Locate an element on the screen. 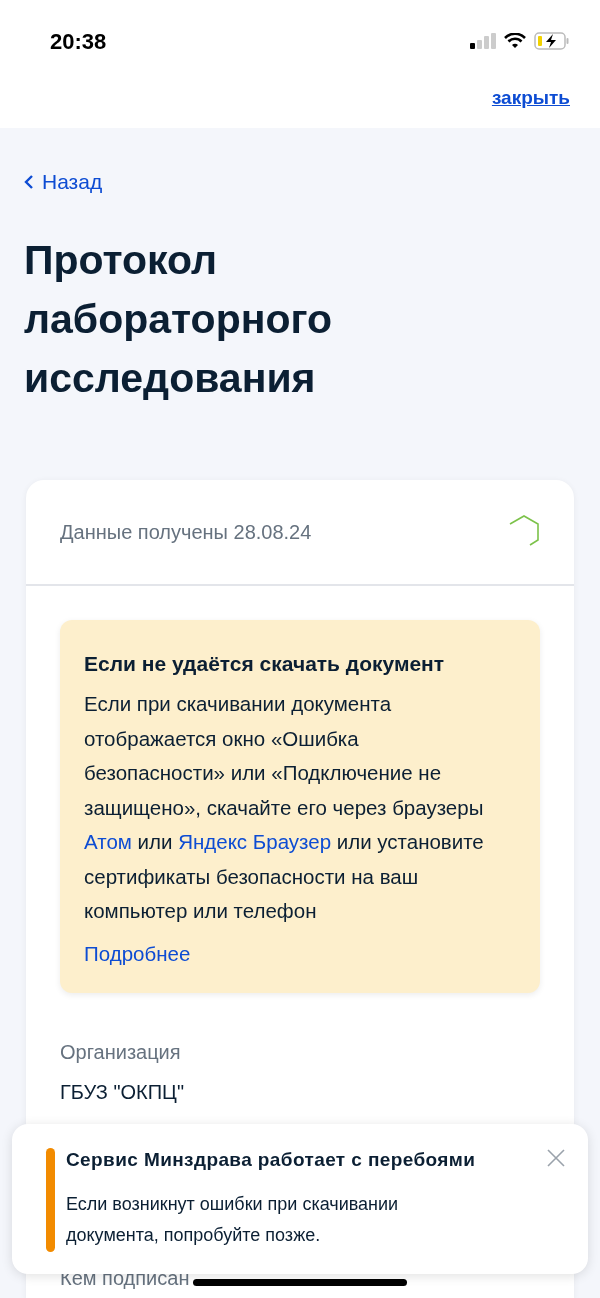 The height and width of the screenshot is (1298, 600). warning-text: Если при скачивании документа отображается окно «Ошибка безопасности» или «Подключение не защищено», скачайте его через браузеры Атом или Яндекс Браузер или установите сертификаты безопасности на ваш компьютер или телефон is located at coordinates (284, 807).